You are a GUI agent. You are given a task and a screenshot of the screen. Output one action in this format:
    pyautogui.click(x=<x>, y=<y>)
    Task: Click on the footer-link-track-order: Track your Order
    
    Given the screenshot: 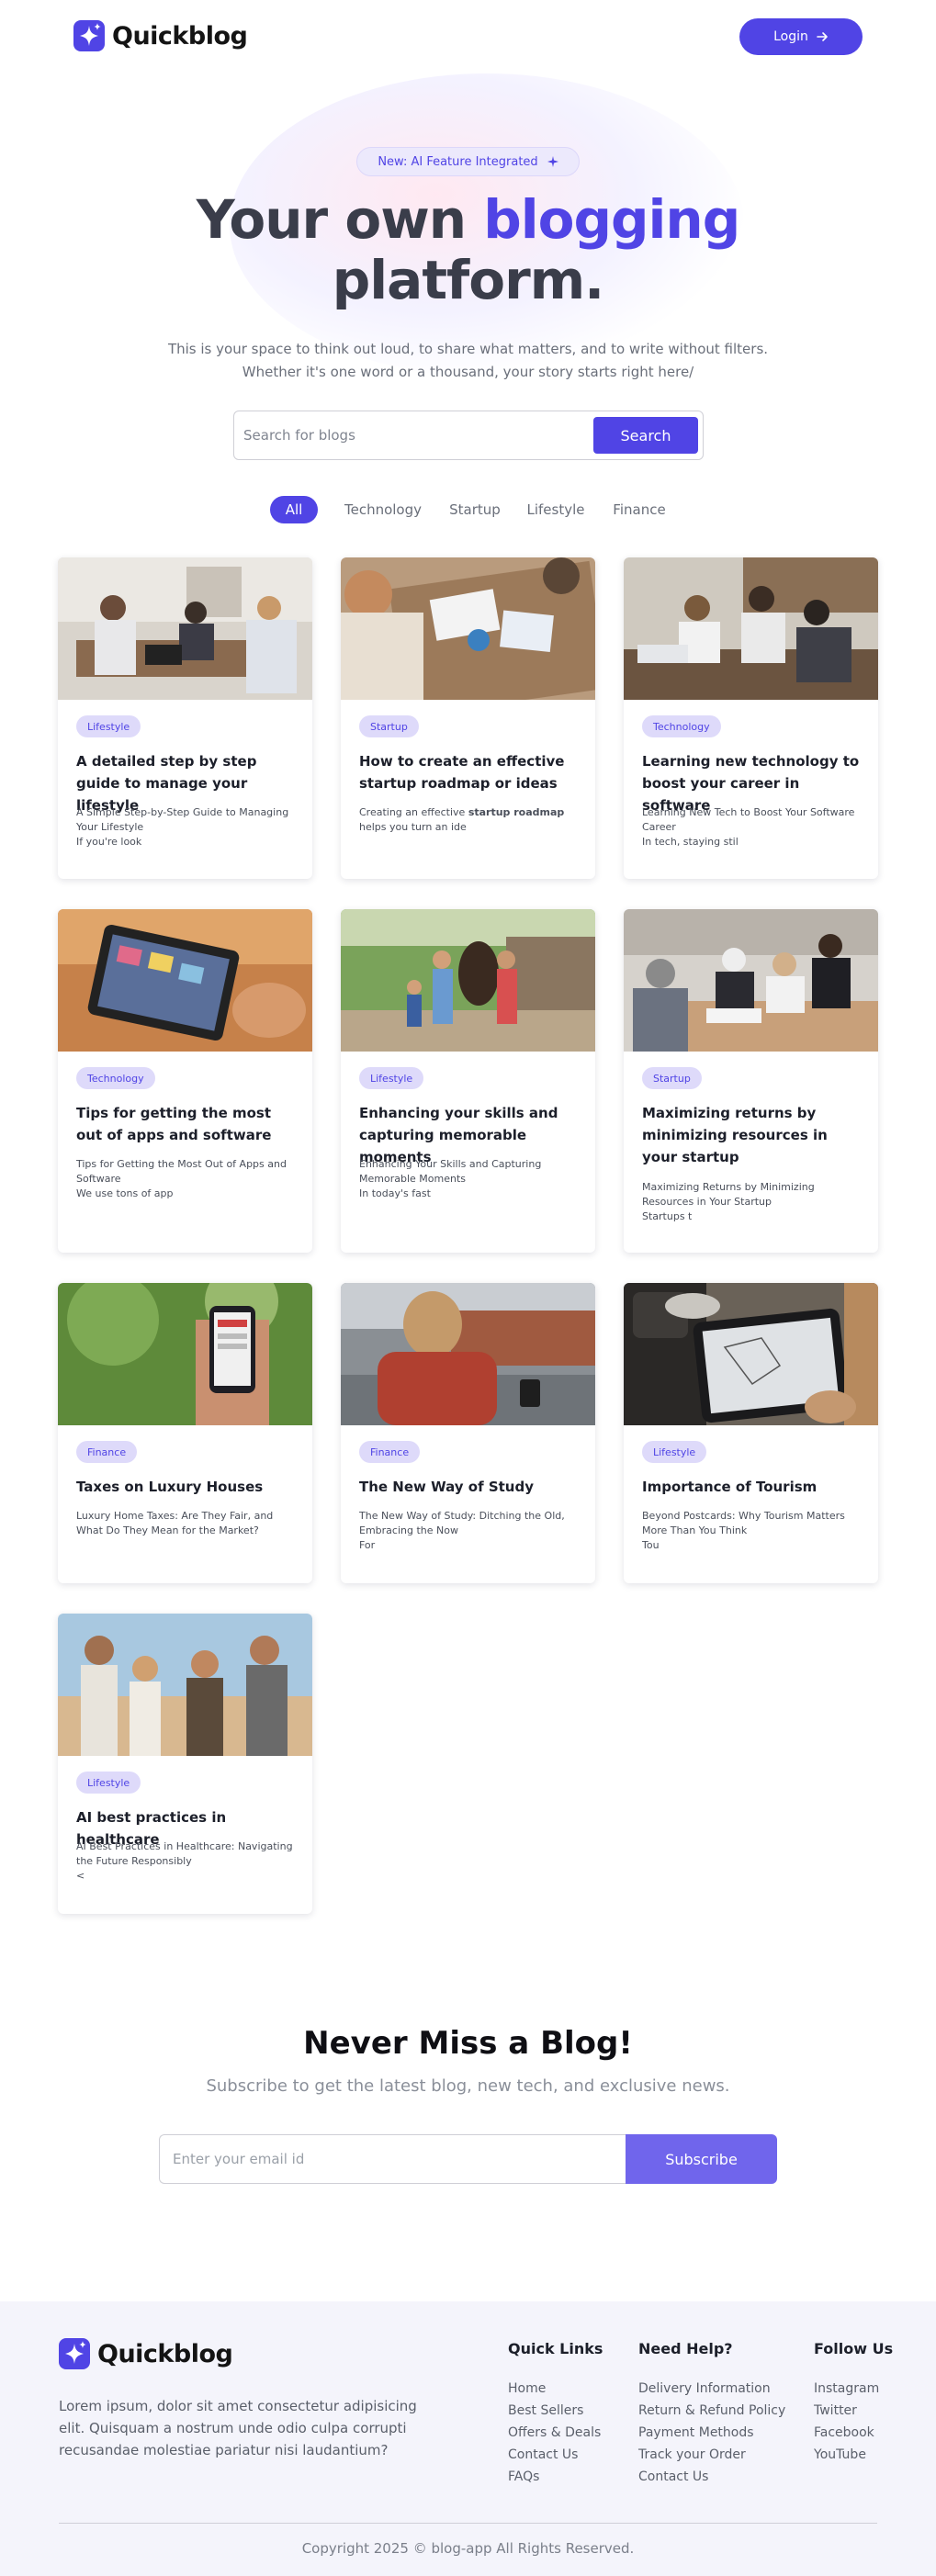 What is the action you would take?
    pyautogui.click(x=711, y=2455)
    